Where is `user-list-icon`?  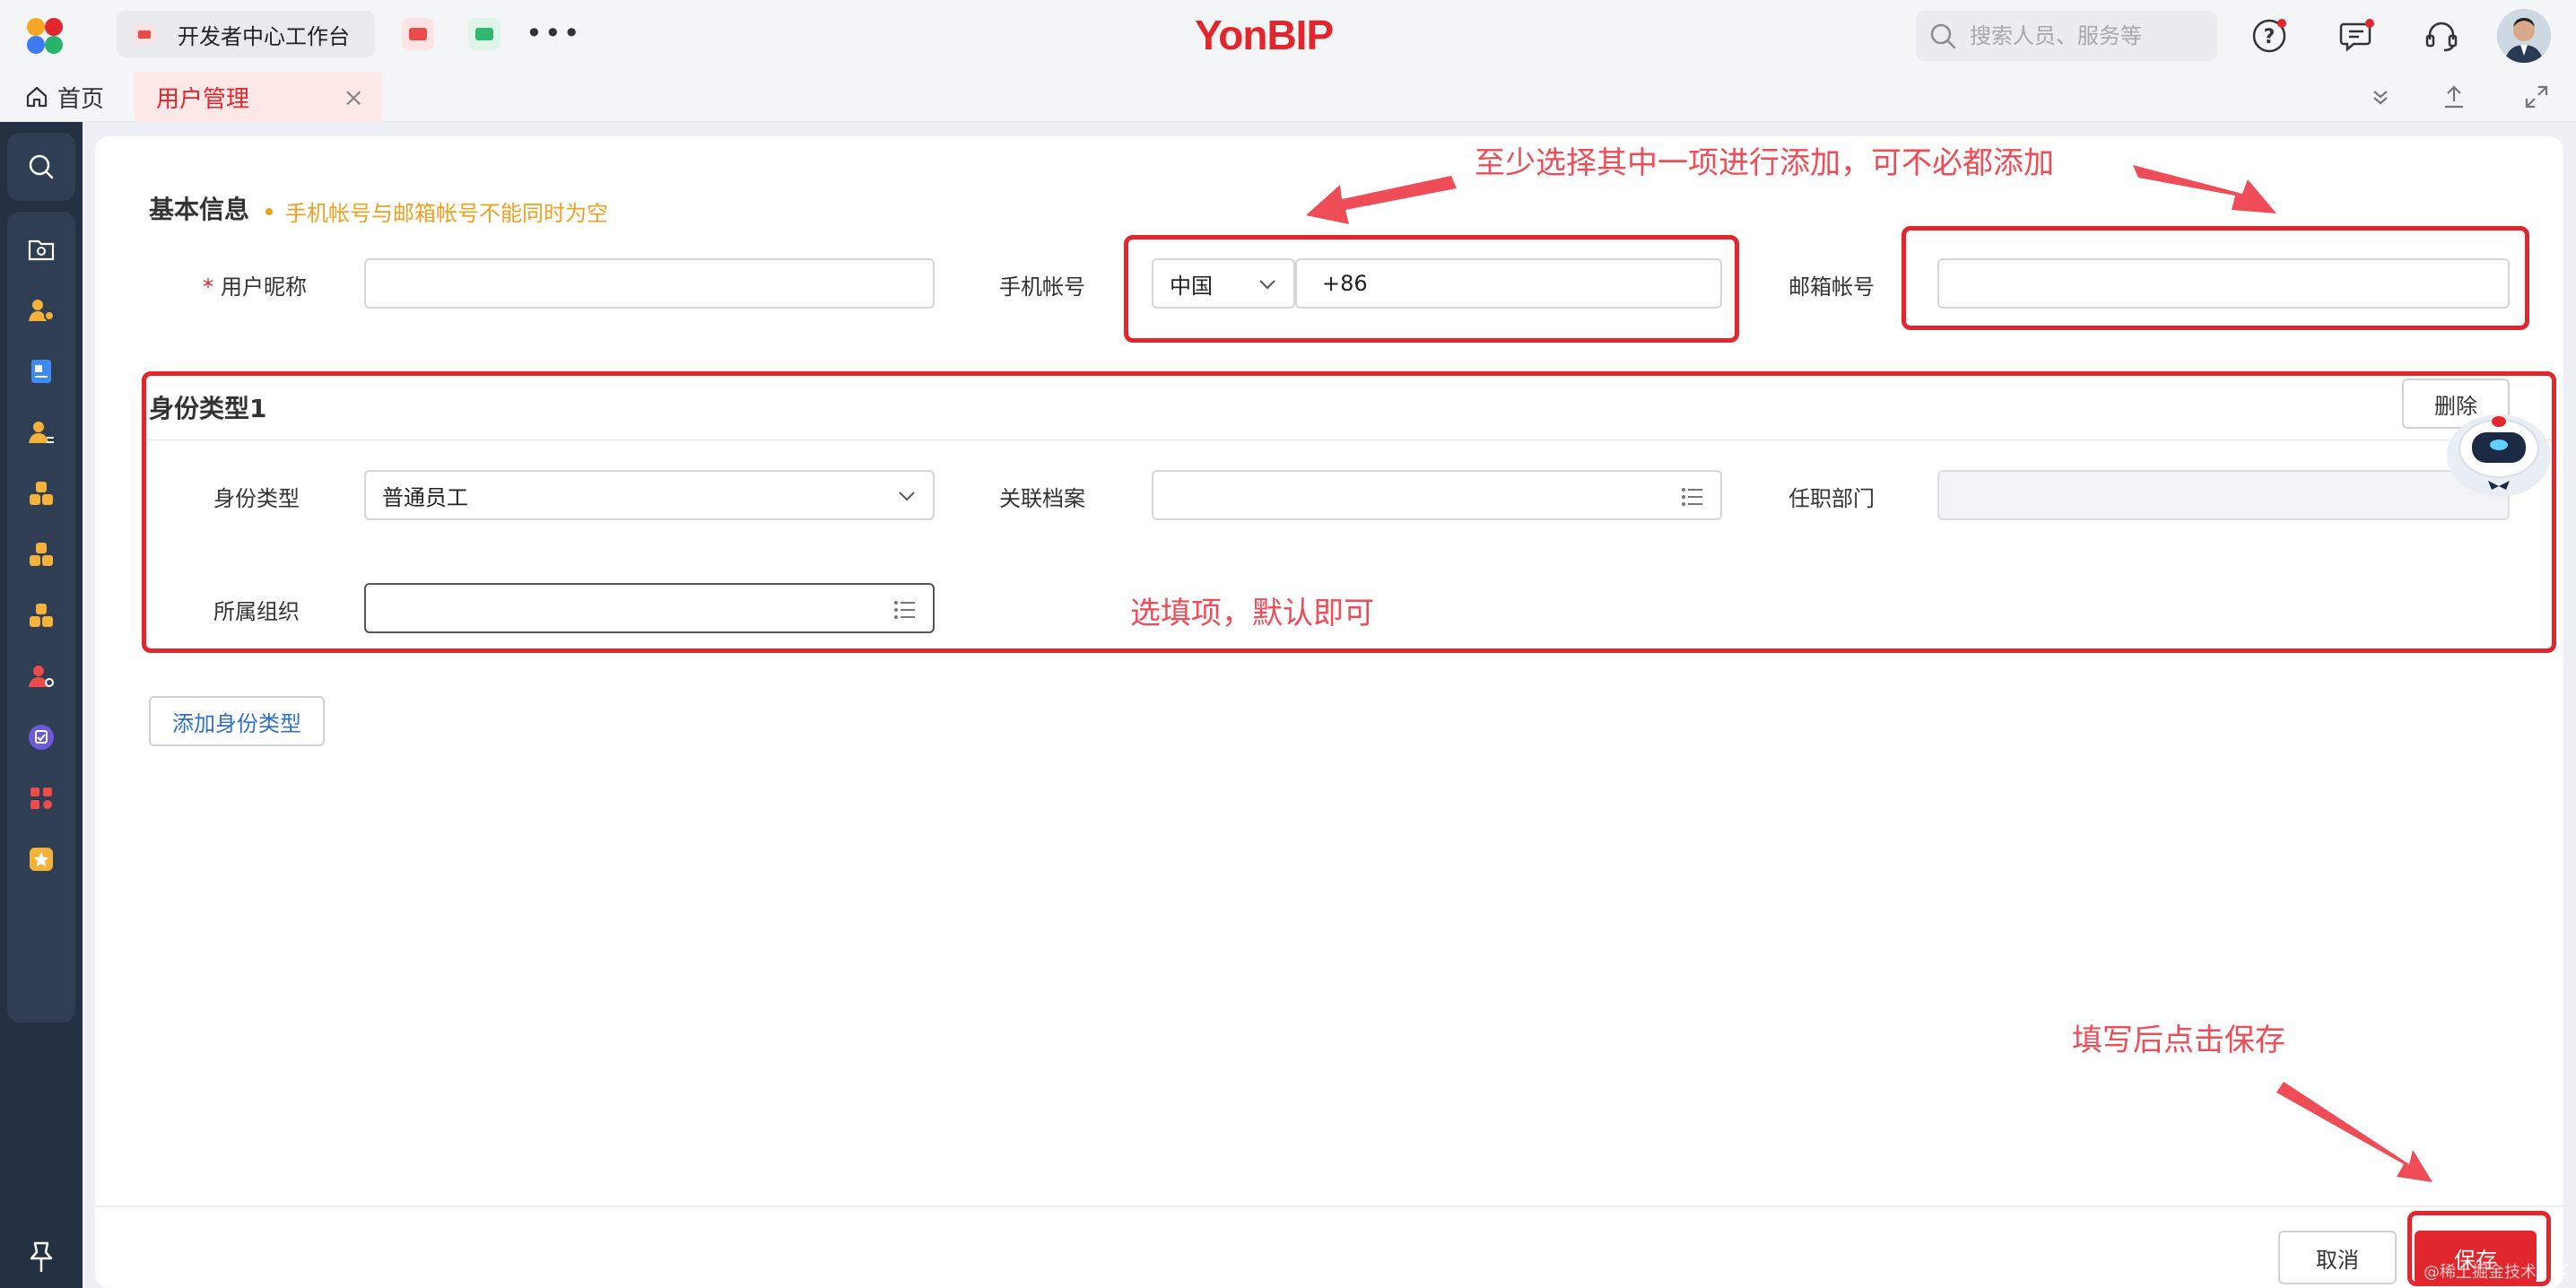
user-list-icon is located at coordinates (41, 432).